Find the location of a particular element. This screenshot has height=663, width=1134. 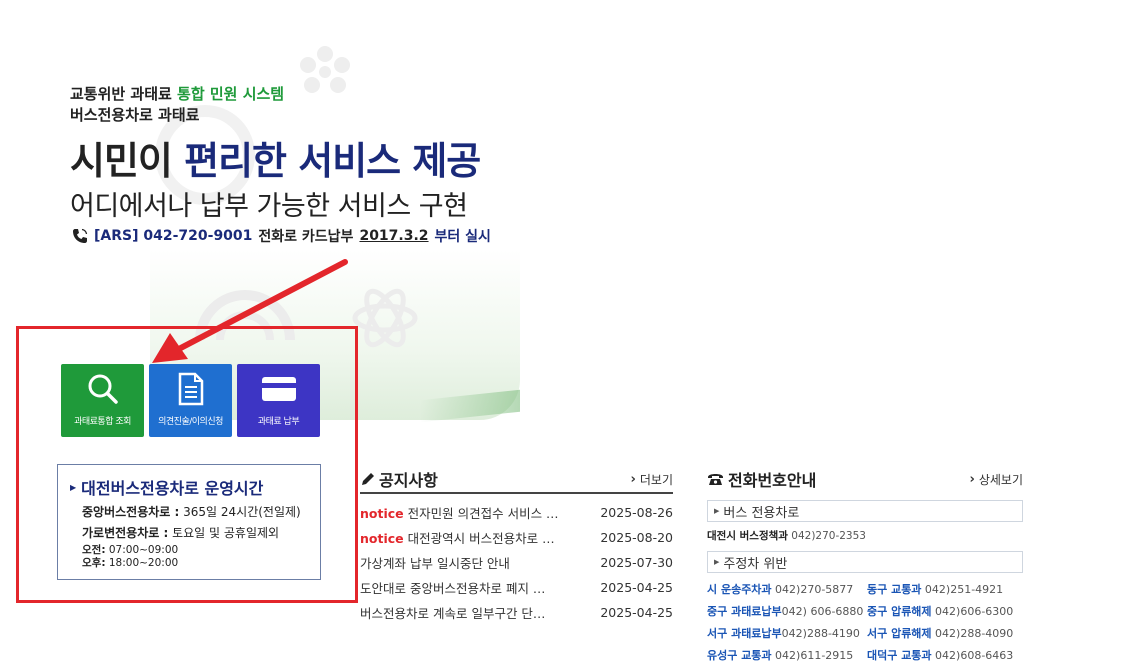

telephone-icon is located at coordinates (715, 479).